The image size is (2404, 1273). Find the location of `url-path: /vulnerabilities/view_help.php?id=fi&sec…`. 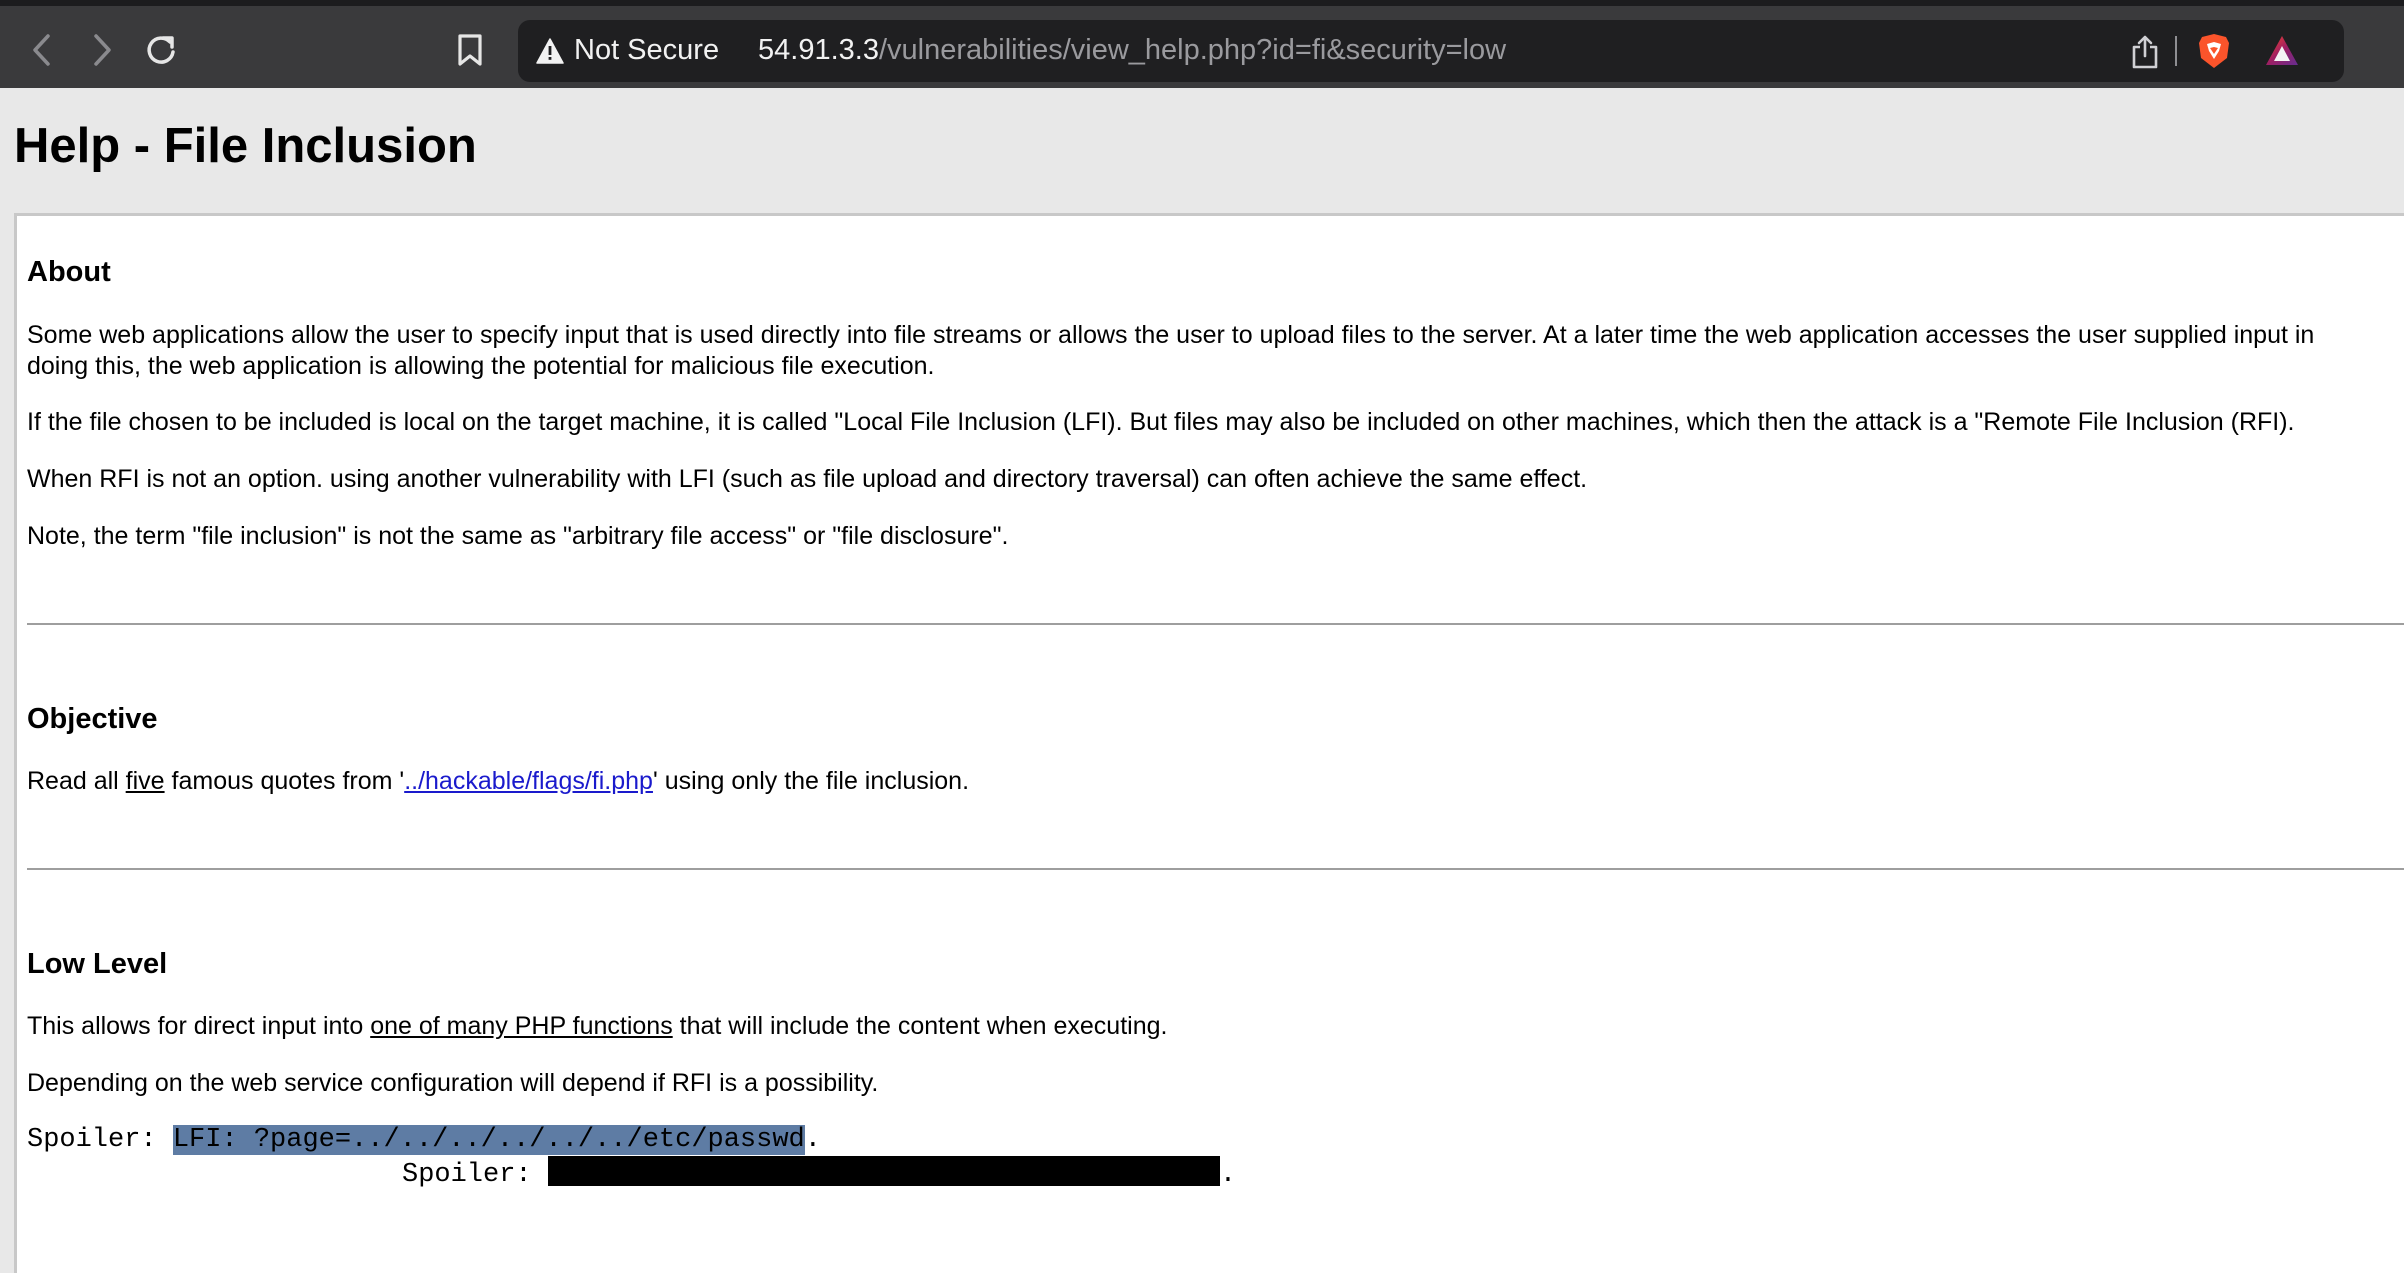

url-path: /vulnerabilities/view_help.php?id=fi&sec… is located at coordinates (1192, 50).